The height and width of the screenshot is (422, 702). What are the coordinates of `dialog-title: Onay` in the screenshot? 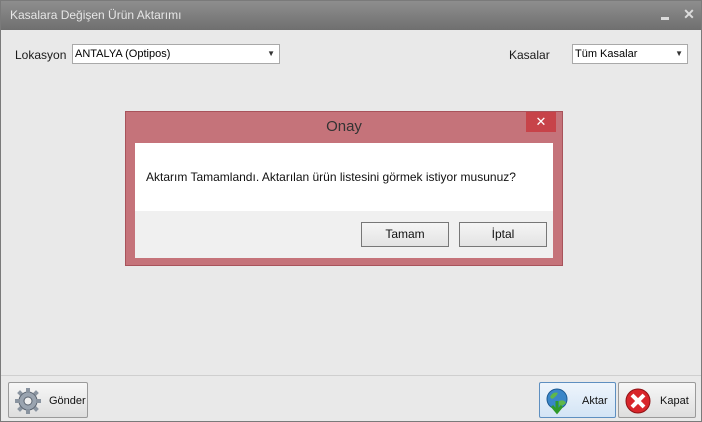 It's located at (344, 126).